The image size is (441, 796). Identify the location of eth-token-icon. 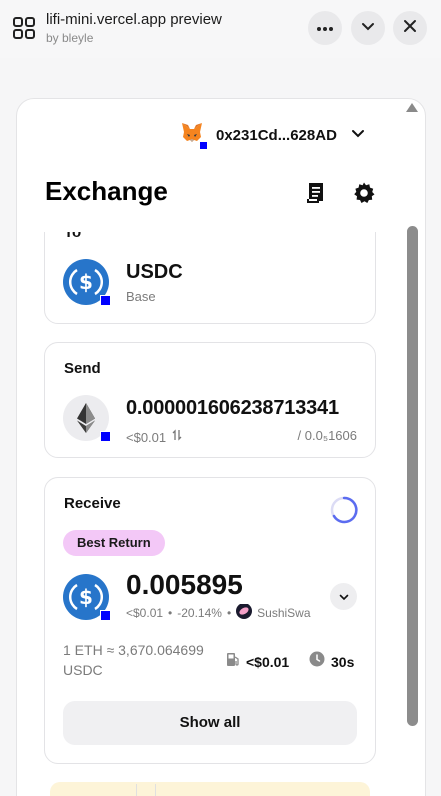
(87, 418).